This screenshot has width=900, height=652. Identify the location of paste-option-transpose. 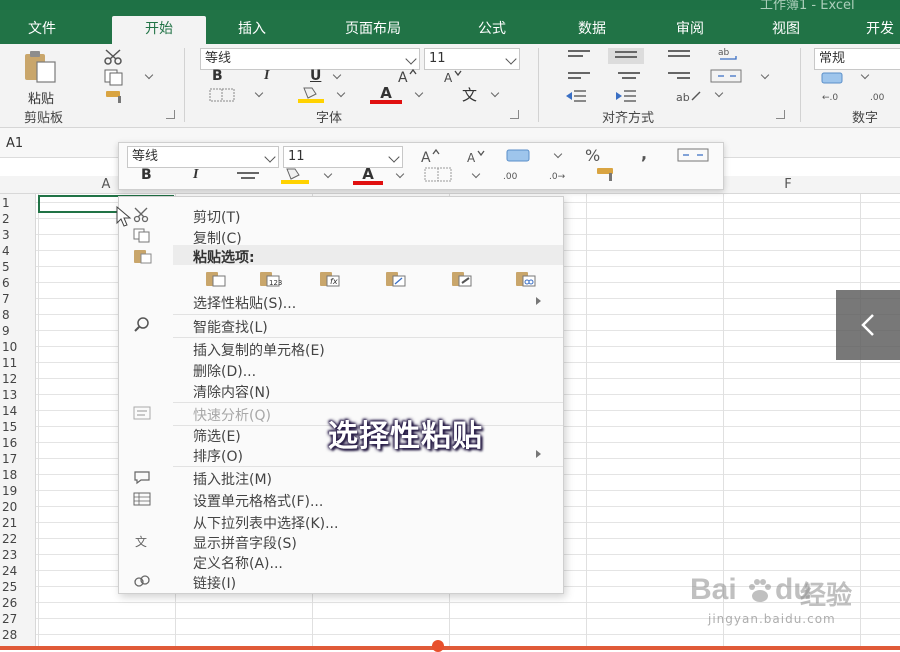
(396, 279).